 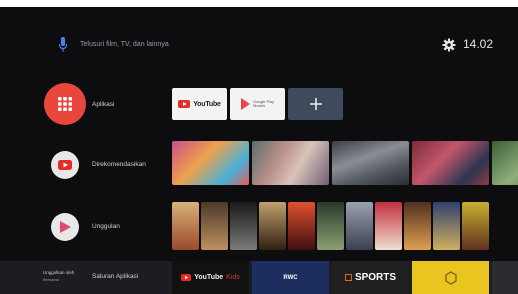 What do you see at coordinates (246, 104) in the screenshot?
I see `google-play-movies-logo-icon` at bounding box center [246, 104].